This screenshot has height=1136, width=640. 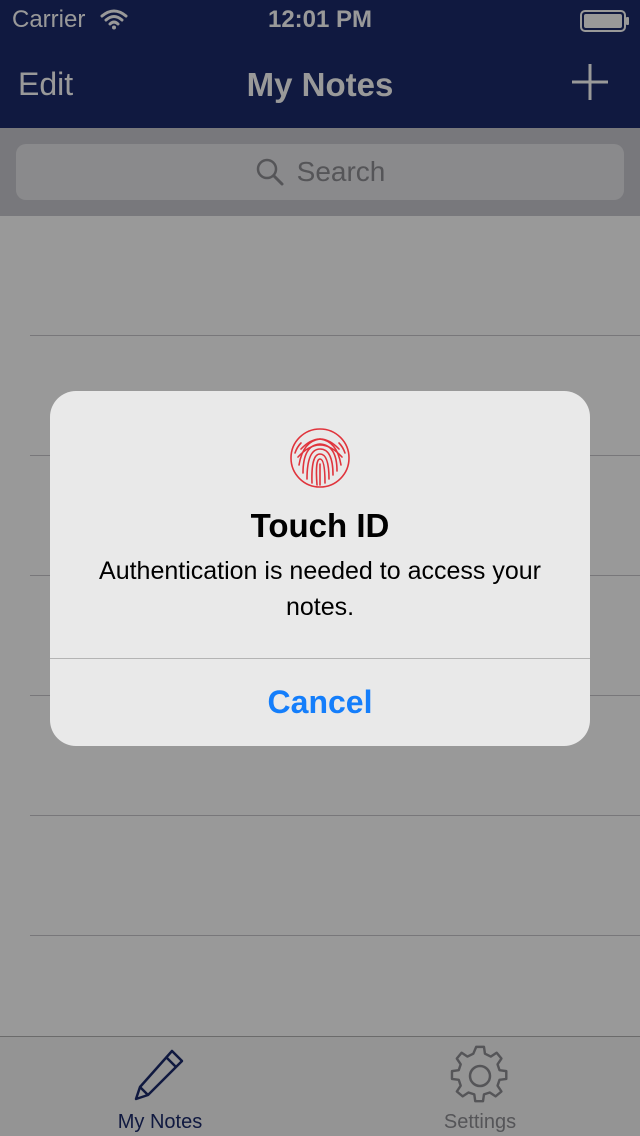 What do you see at coordinates (320, 702) in the screenshot?
I see `cancel-button: Cancel` at bounding box center [320, 702].